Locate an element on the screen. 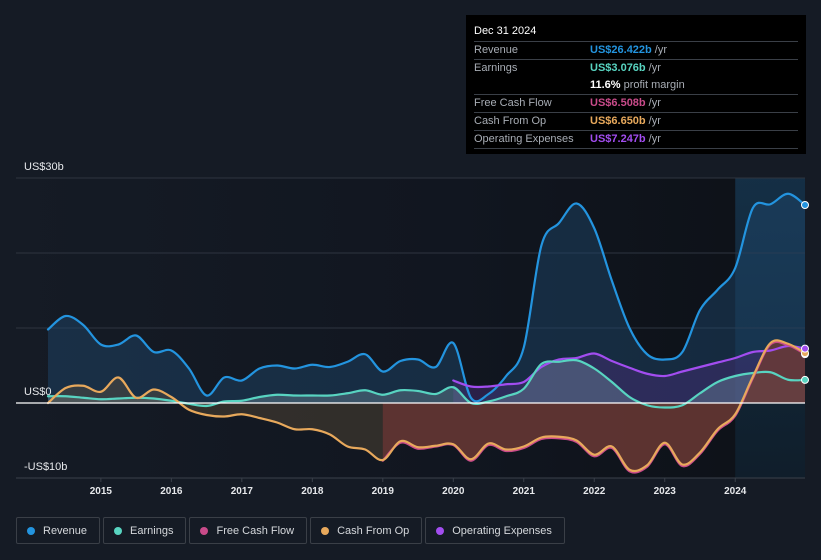 This screenshot has width=821, height=560. tooltip-label: Free Cash Flow is located at coordinates (513, 103).